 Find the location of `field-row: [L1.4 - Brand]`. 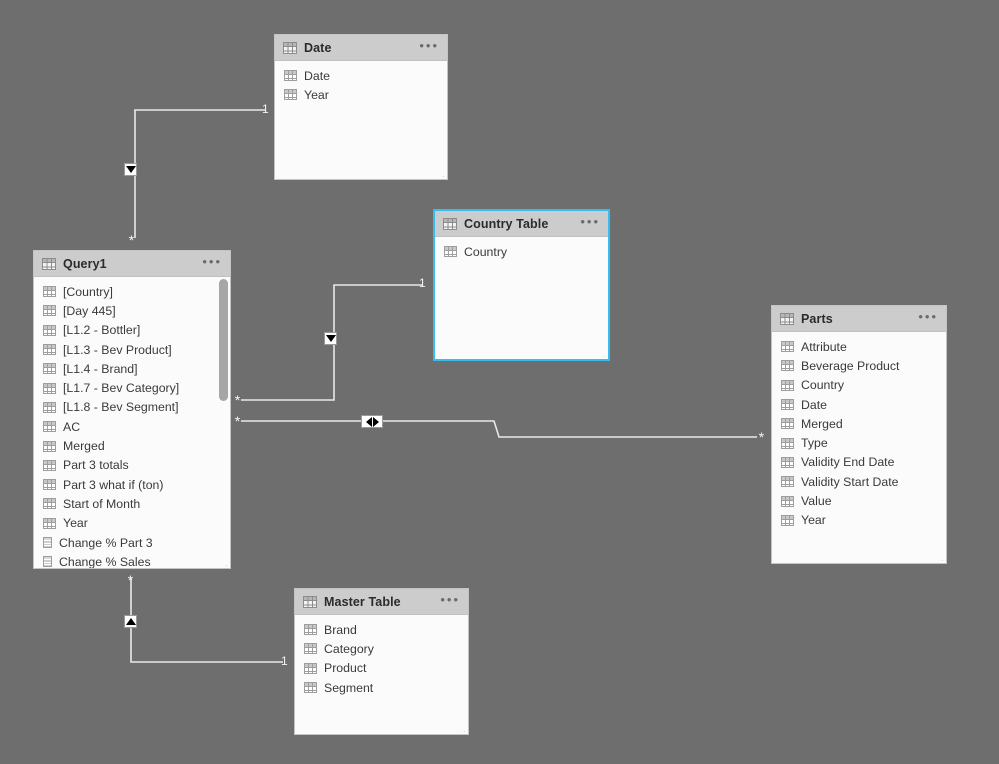

field-row: [L1.4 - Brand] is located at coordinates (132, 368).